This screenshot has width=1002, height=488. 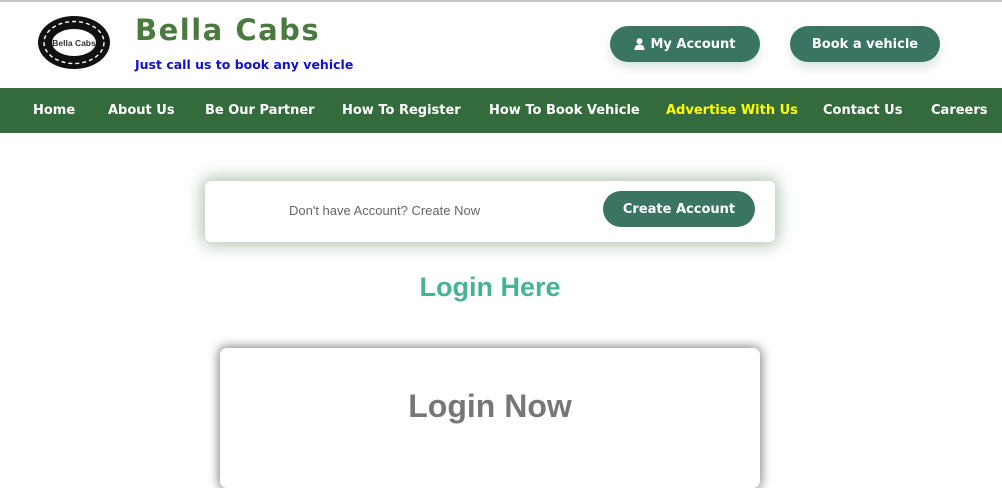 What do you see at coordinates (260, 110) in the screenshot?
I see `nav-item-be-our-partner: Be Our Partner` at bounding box center [260, 110].